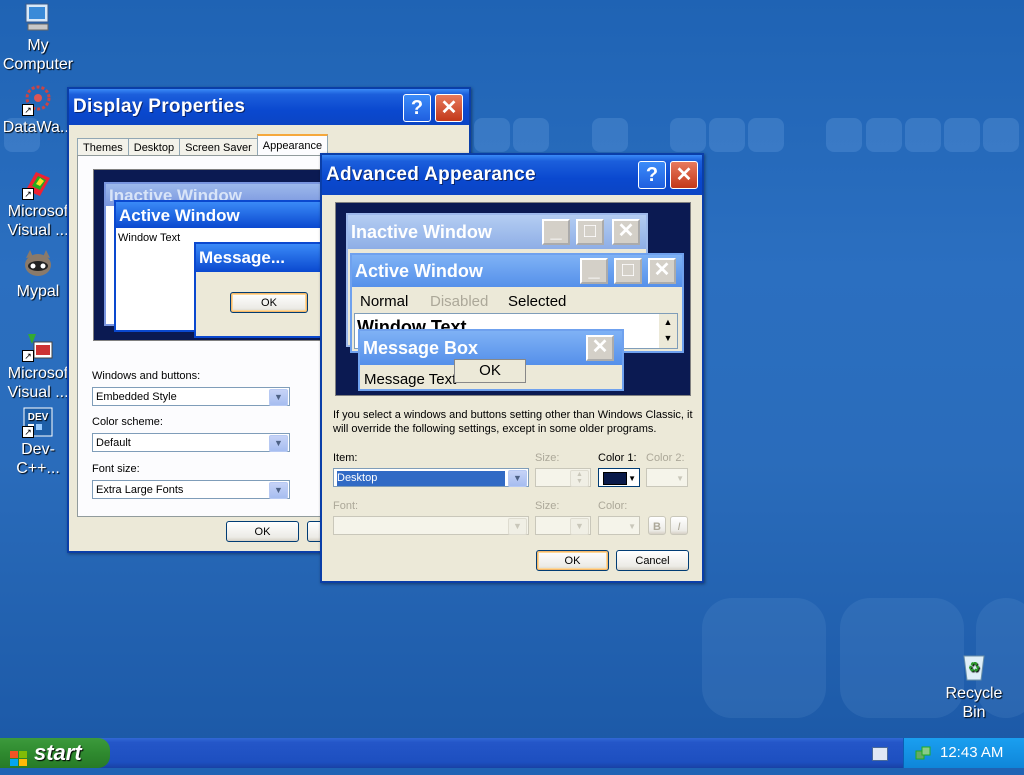 The width and height of the screenshot is (1024, 775). Describe the element at coordinates (974, 703) in the screenshot. I see `desktop-icon-label: Recycle Bin` at that location.